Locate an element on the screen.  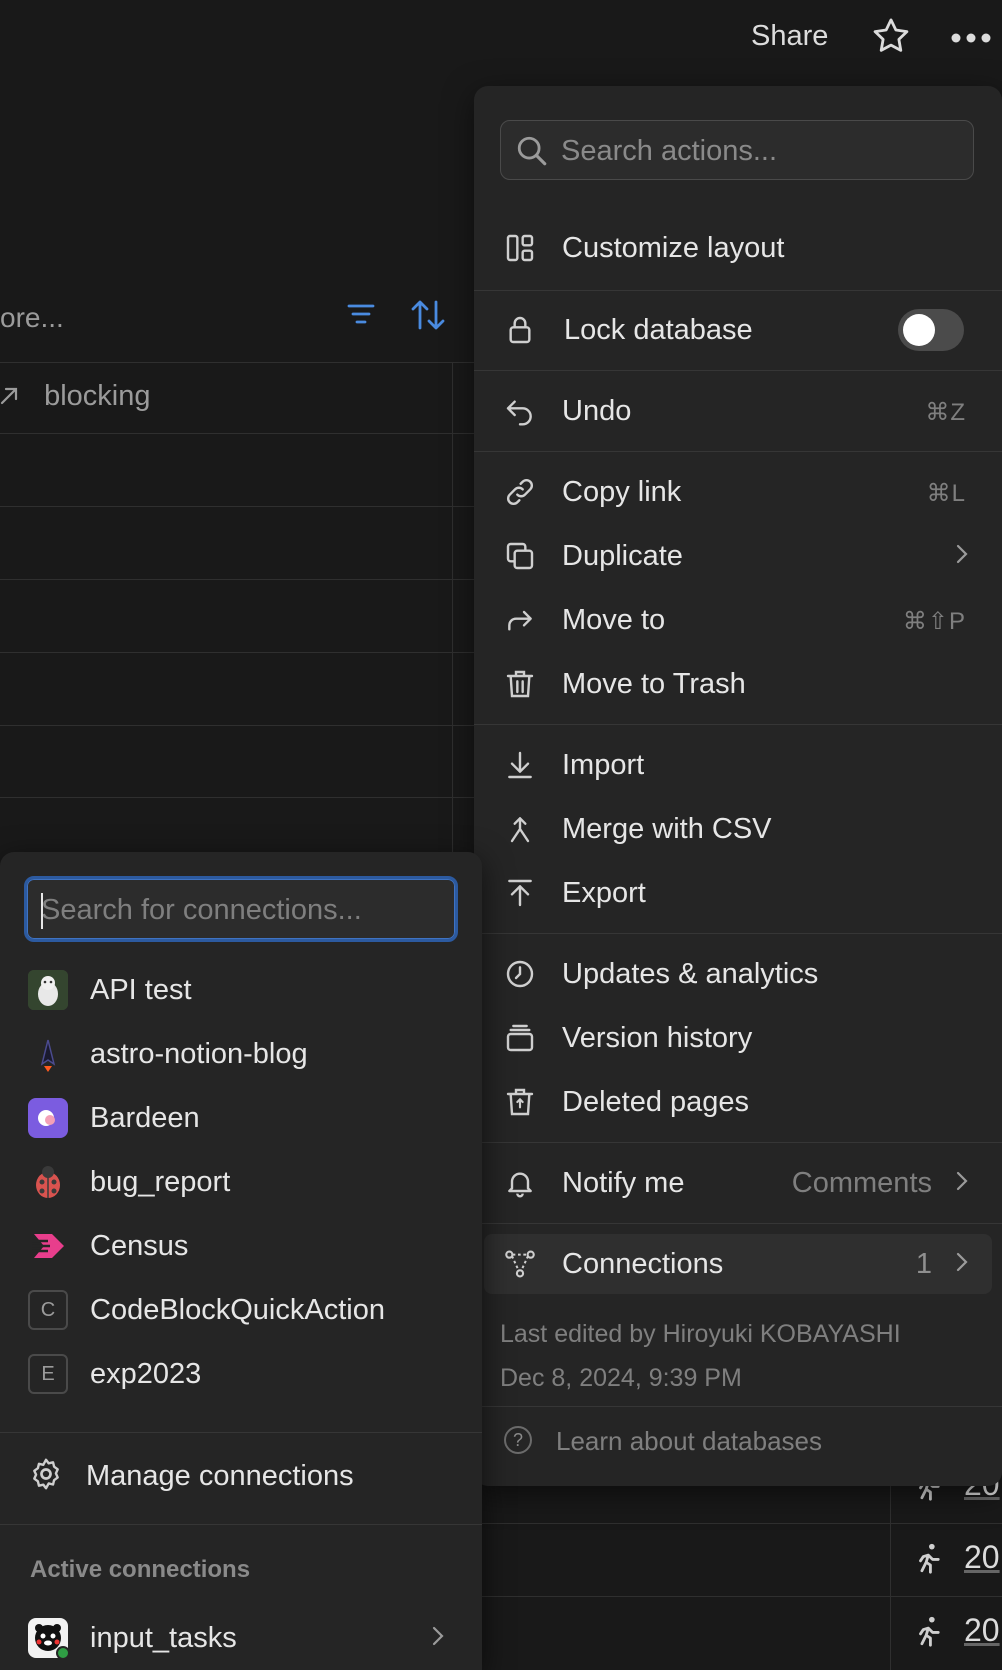
import-label: Import is located at coordinates (603, 765).